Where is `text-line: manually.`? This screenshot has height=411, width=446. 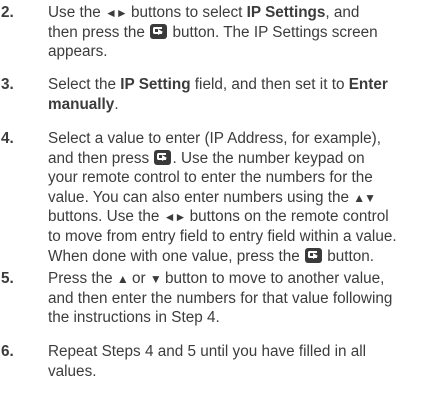
text-line: manually. is located at coordinates (83, 104).